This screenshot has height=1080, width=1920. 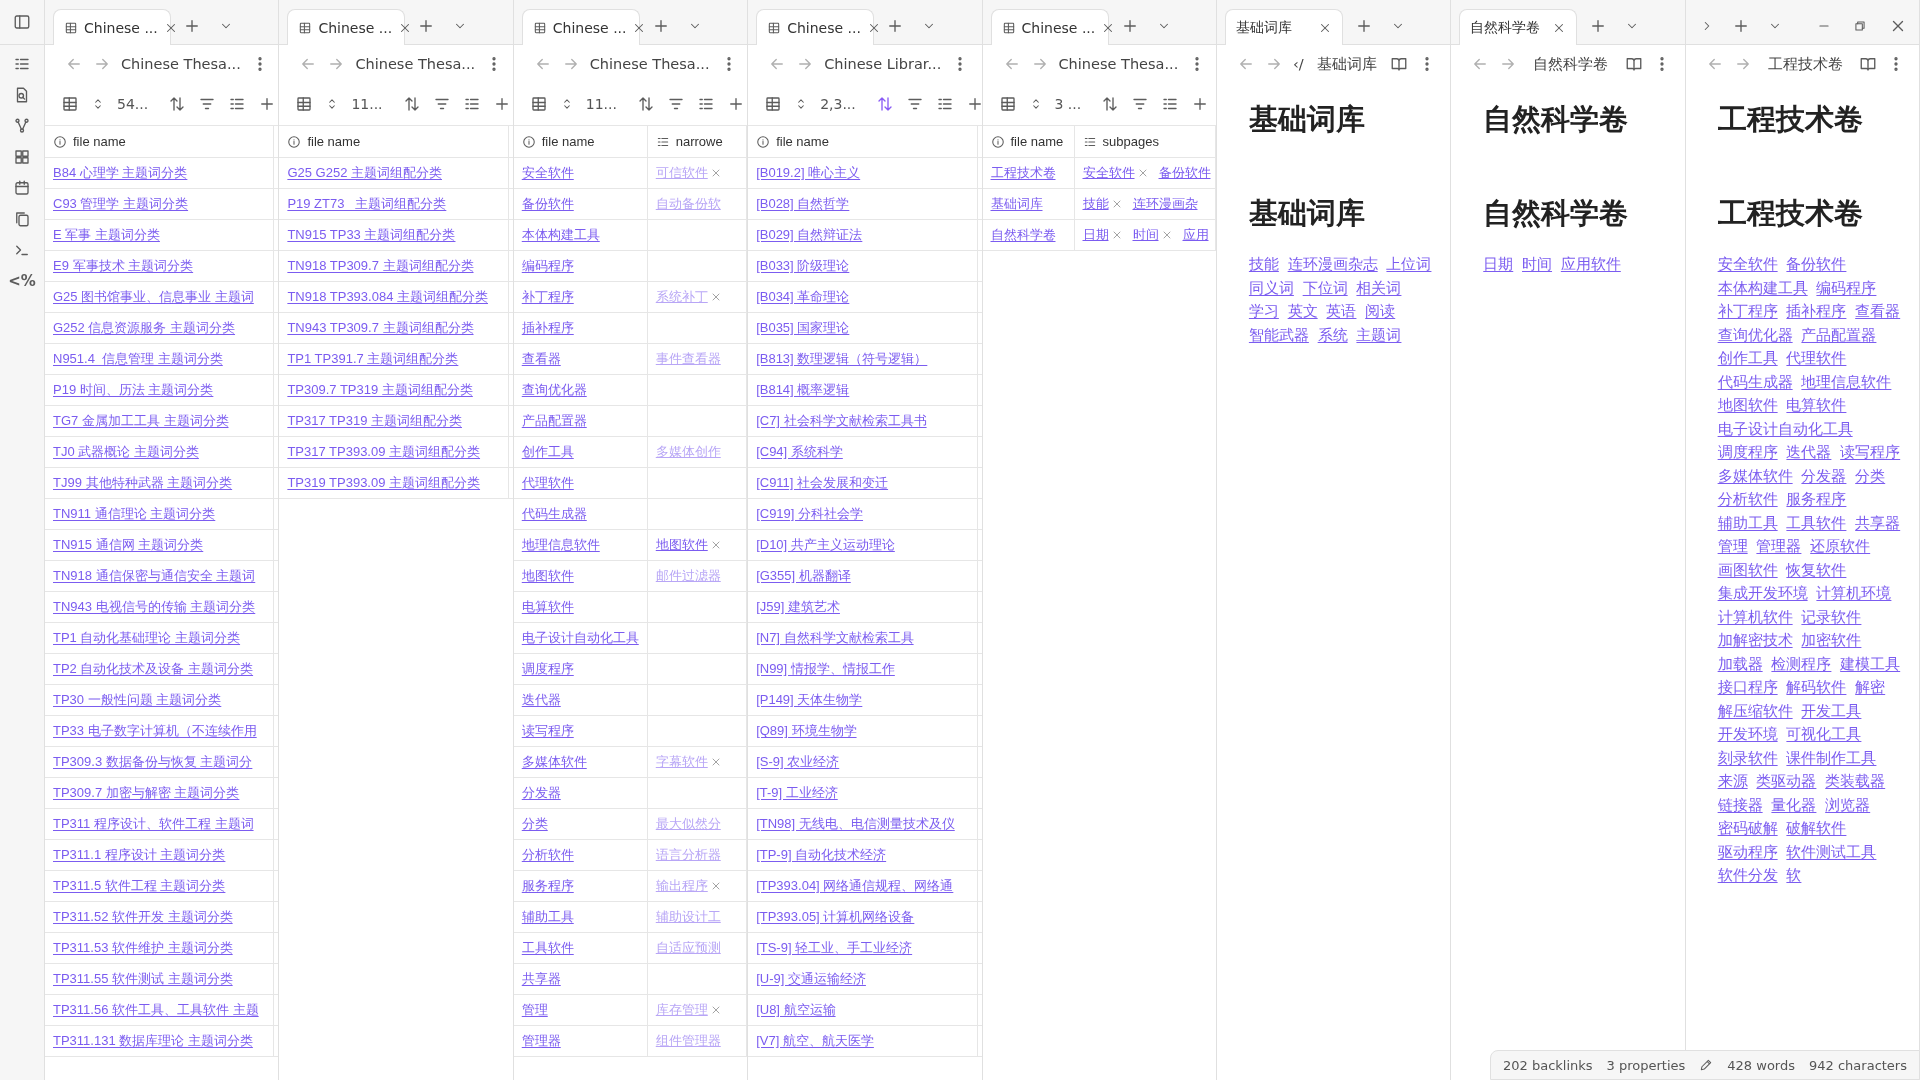 I want to click on note-link: 查询优化器, so click(x=1755, y=334).